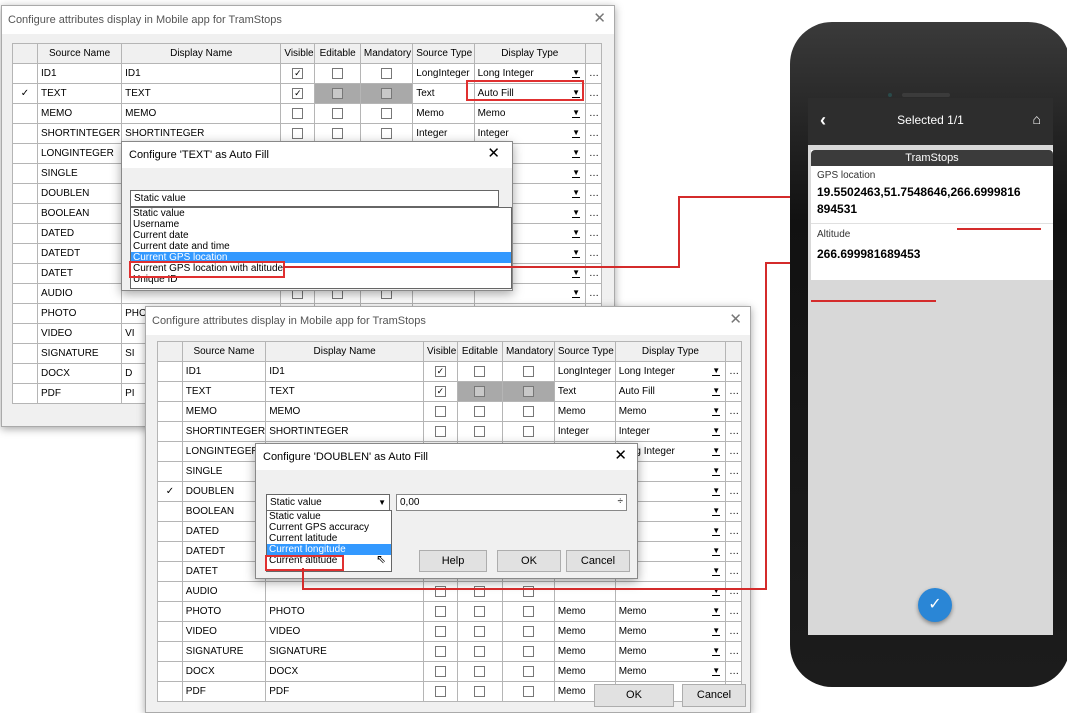 The height and width of the screenshot is (713, 1067). Describe the element at coordinates (670, 591) in the screenshot. I see `display-type-dropdown: ▼` at that location.